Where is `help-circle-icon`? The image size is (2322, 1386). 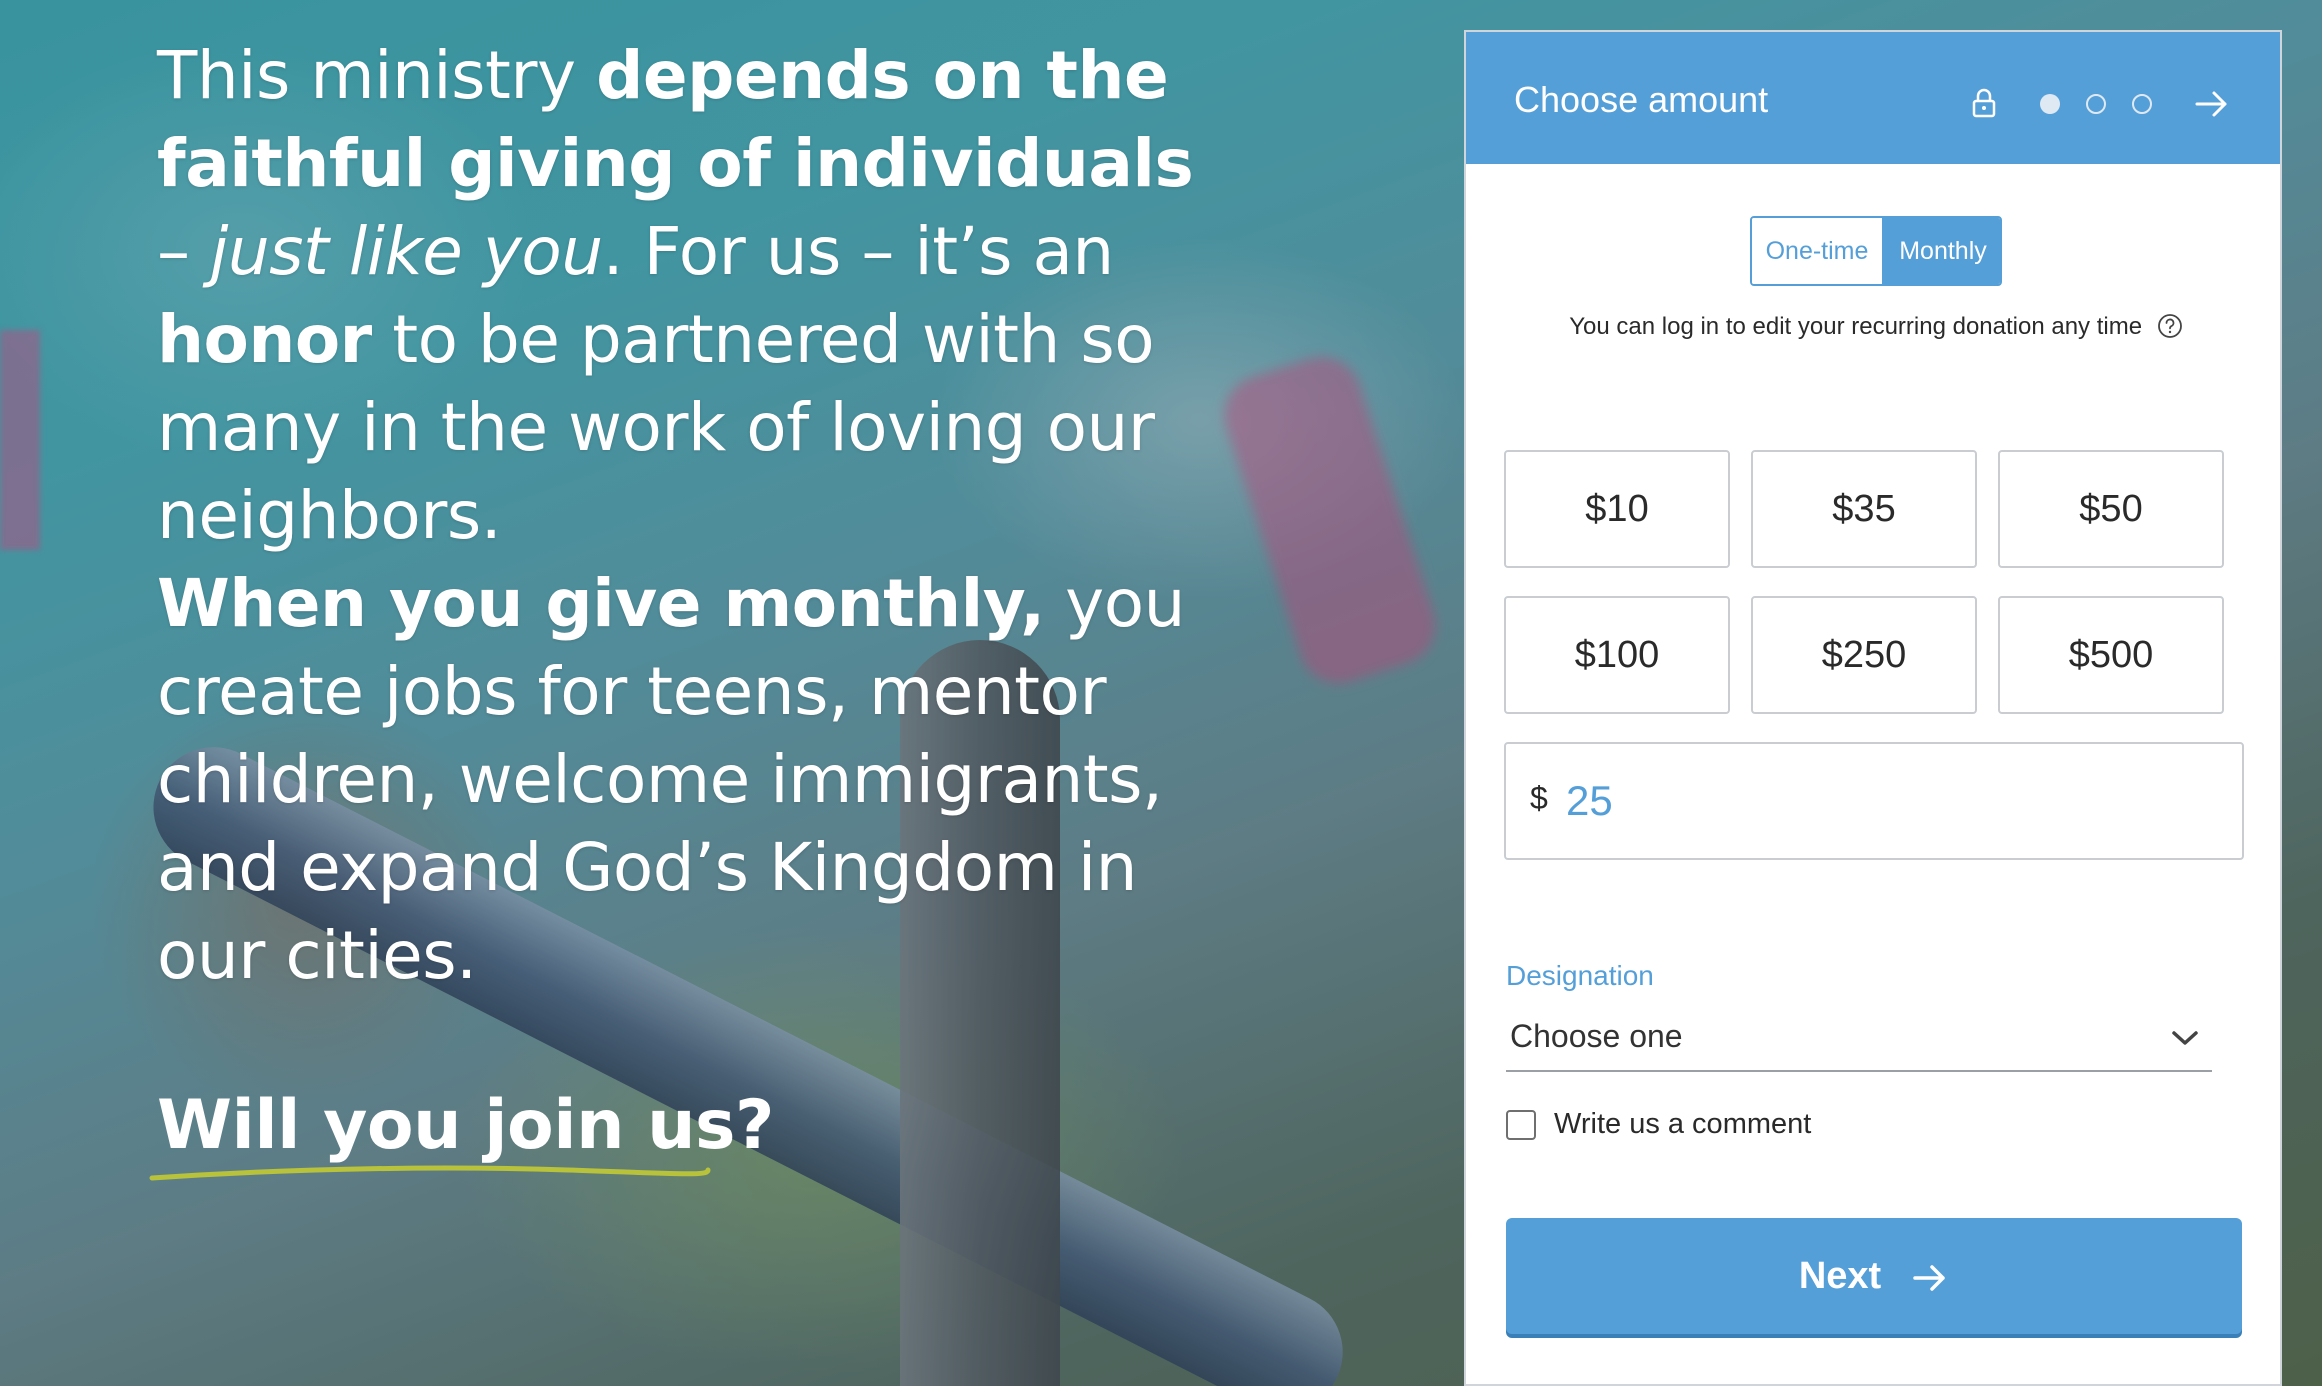
help-circle-icon is located at coordinates (2170, 326).